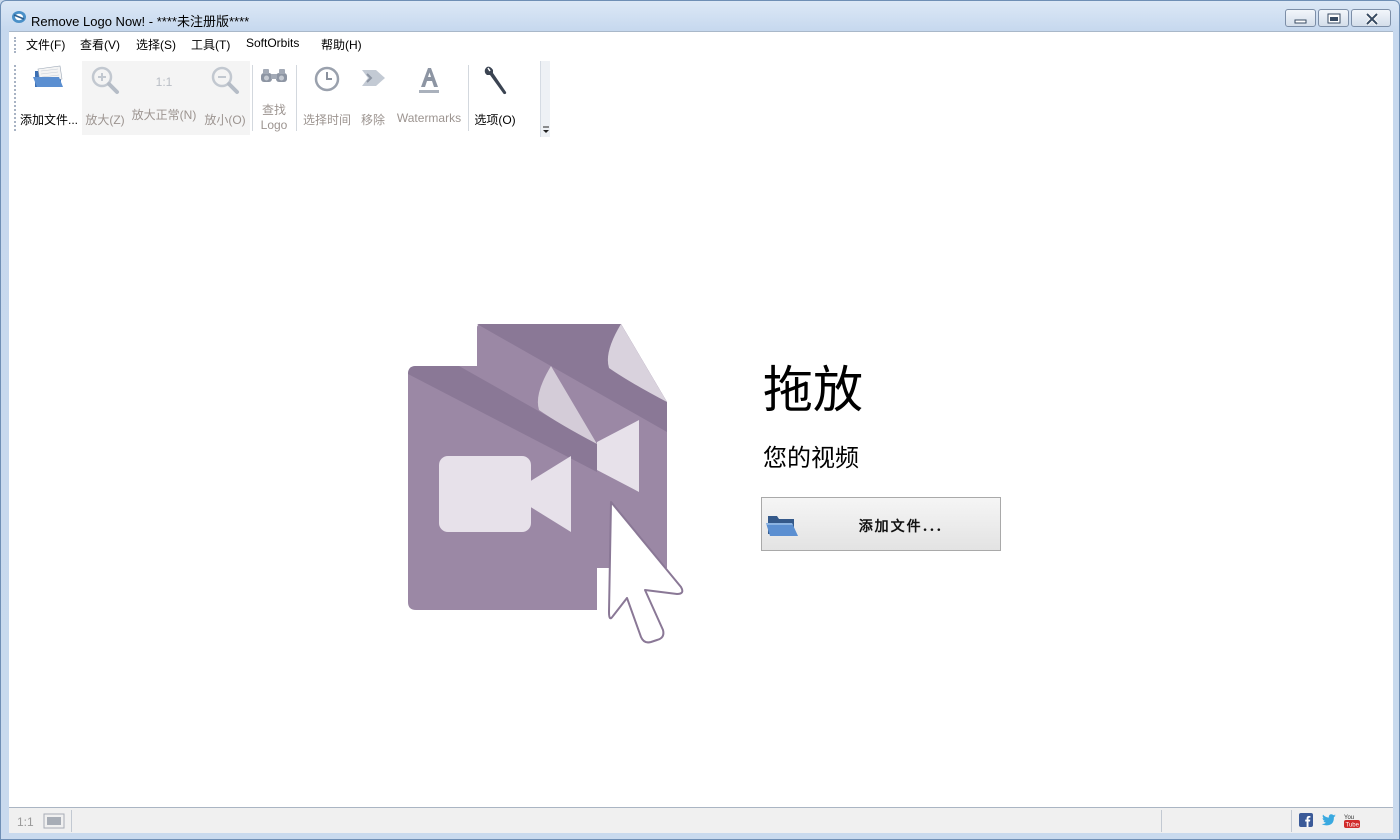 The height and width of the screenshot is (840, 1400). I want to click on menu-tools: 工具(T), so click(210, 44).